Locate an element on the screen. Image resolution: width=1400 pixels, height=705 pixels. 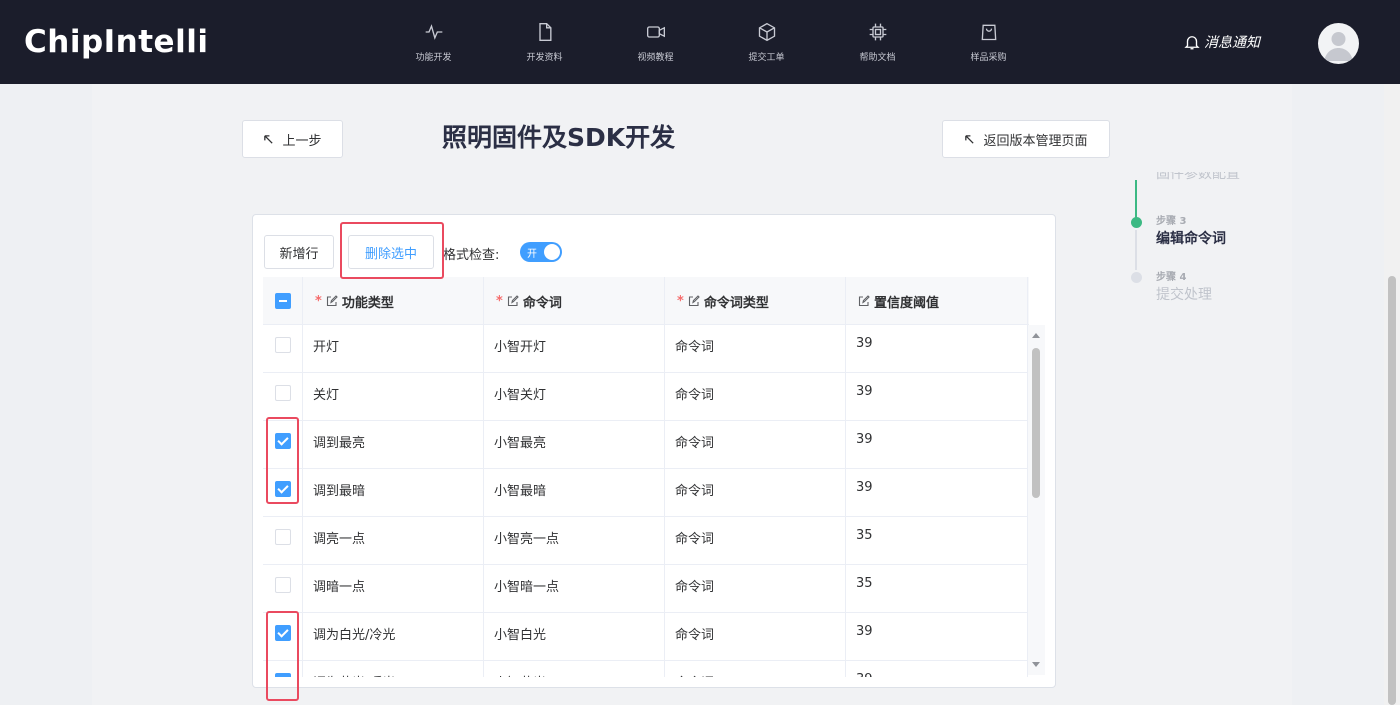
scroll-up-icon is located at coordinates (1036, 335).